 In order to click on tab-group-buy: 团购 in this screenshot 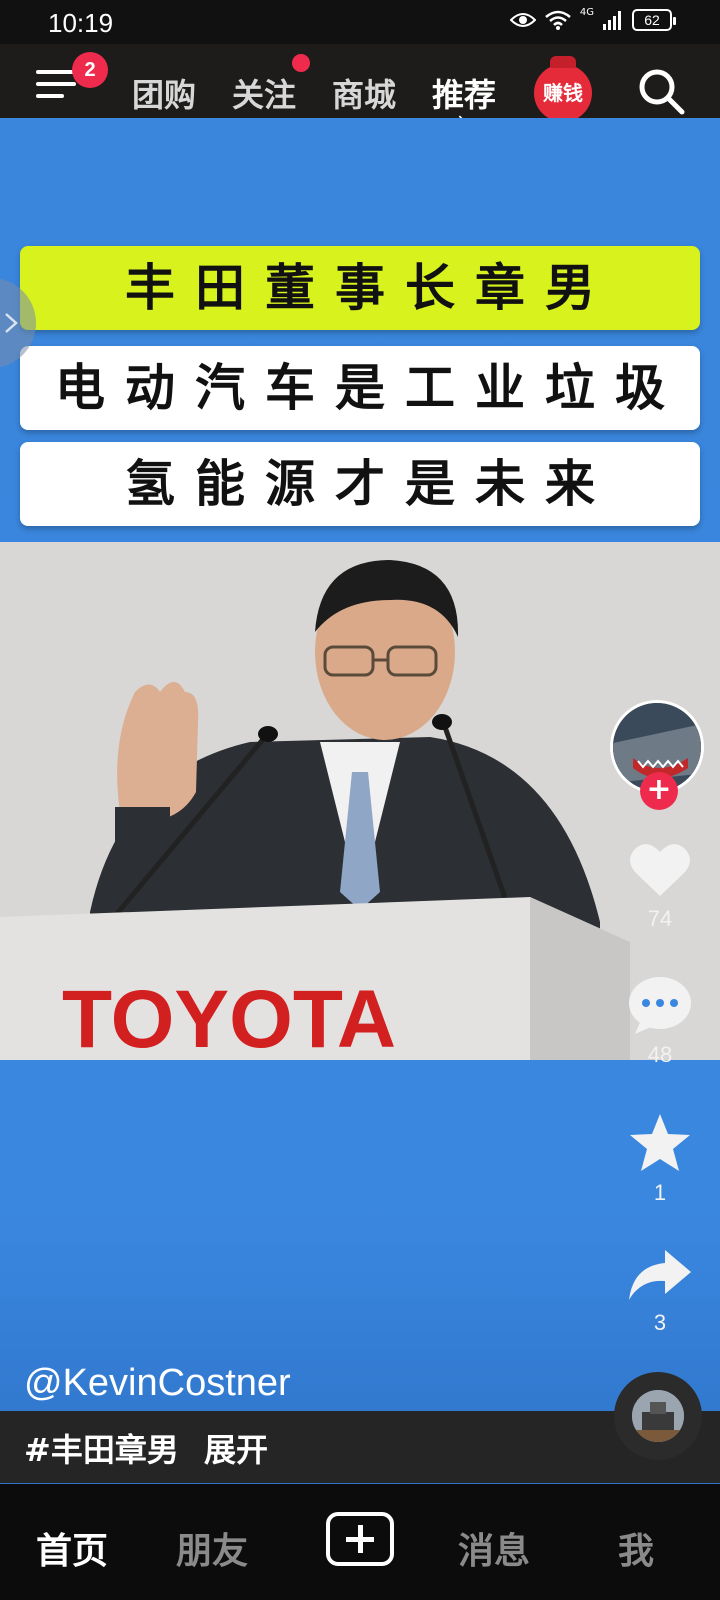, I will do `click(164, 93)`.